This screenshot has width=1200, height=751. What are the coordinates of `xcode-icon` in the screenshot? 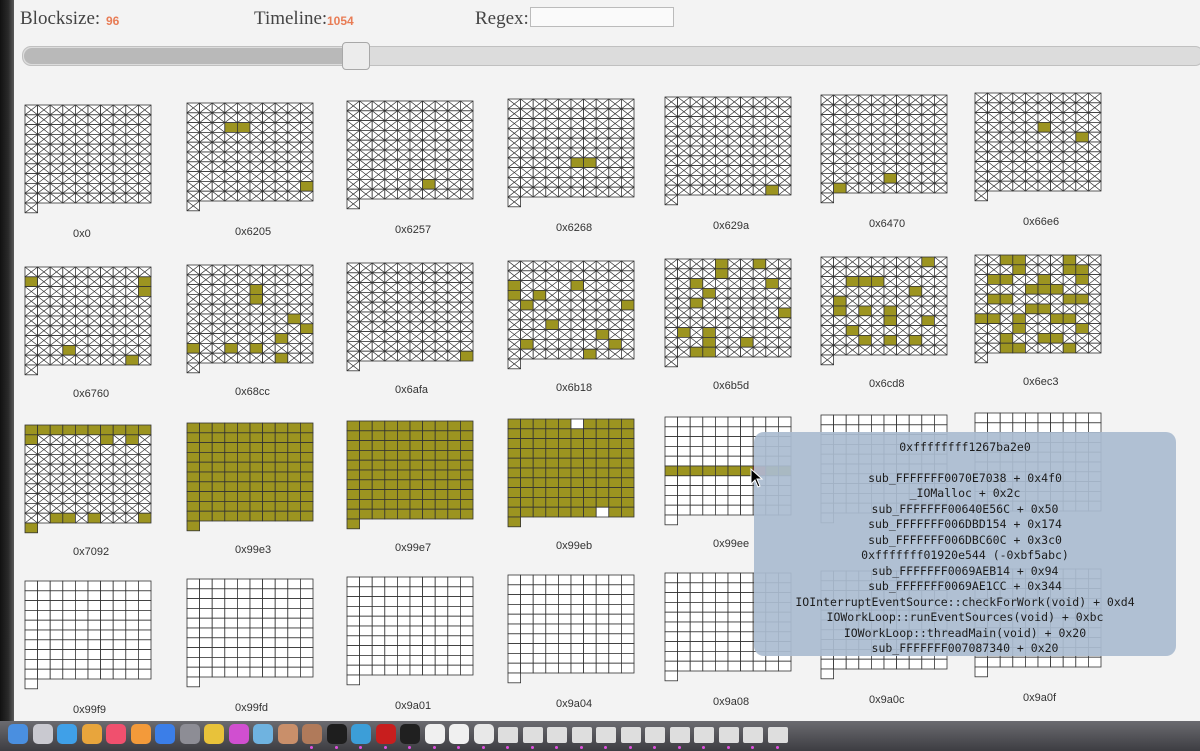 It's located at (361, 734).